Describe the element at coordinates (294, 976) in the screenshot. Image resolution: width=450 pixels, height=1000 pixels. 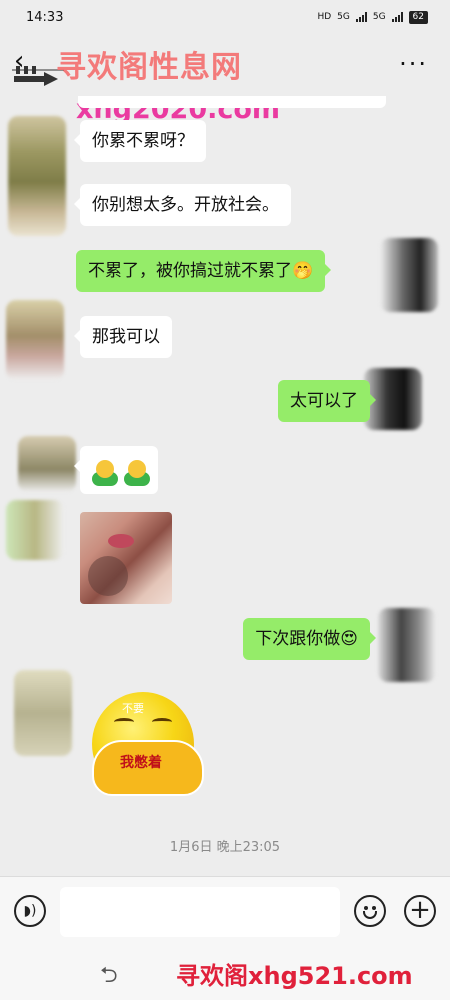
I see `watermark-bottom: 寻欢阁xhg521.com` at that location.